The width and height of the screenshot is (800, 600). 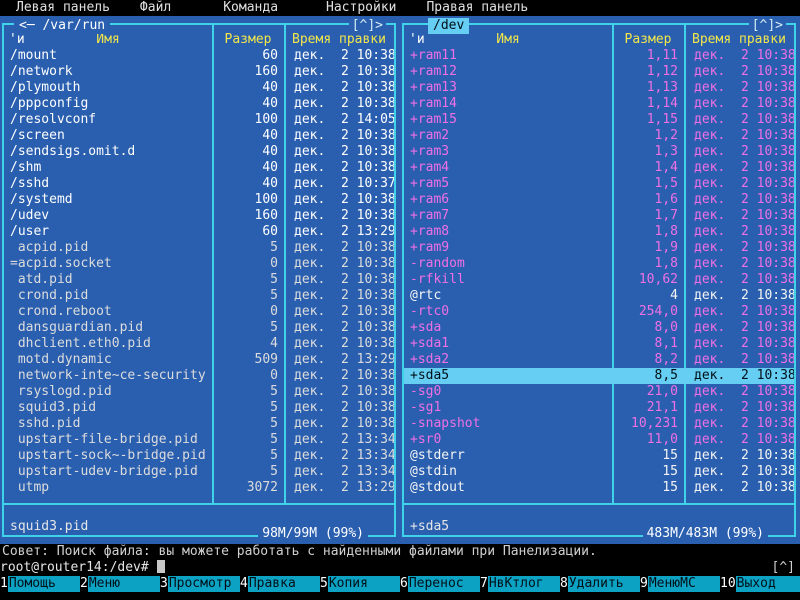 I want to click on fkey-6: 6 Перенос, so click(x=440, y=584).